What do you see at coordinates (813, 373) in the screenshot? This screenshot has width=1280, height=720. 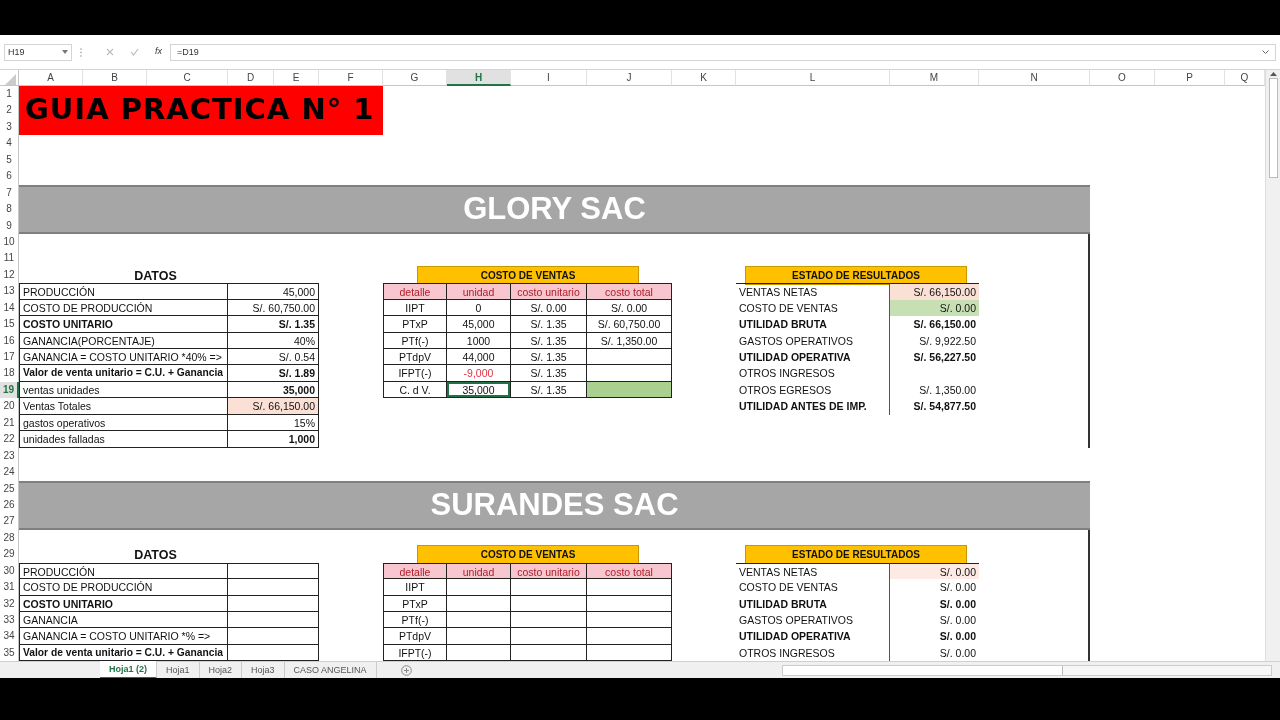 I see `table-cell: OTROS INGRESOS` at bounding box center [813, 373].